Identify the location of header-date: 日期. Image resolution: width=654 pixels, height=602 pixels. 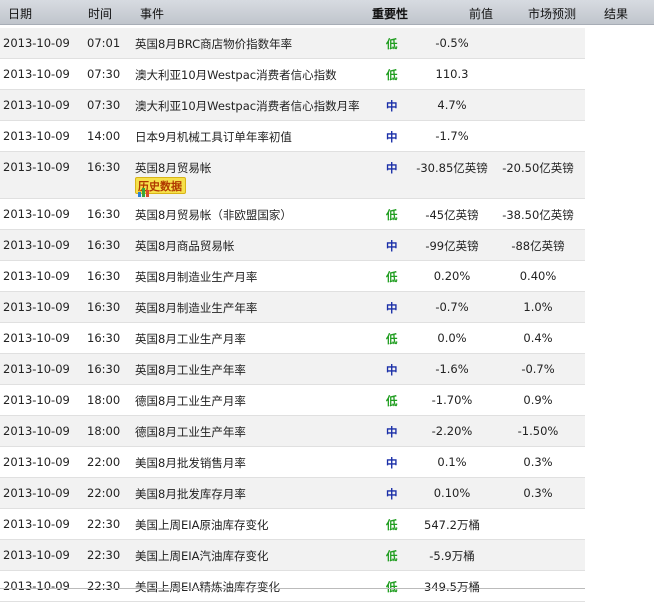
(20, 14).